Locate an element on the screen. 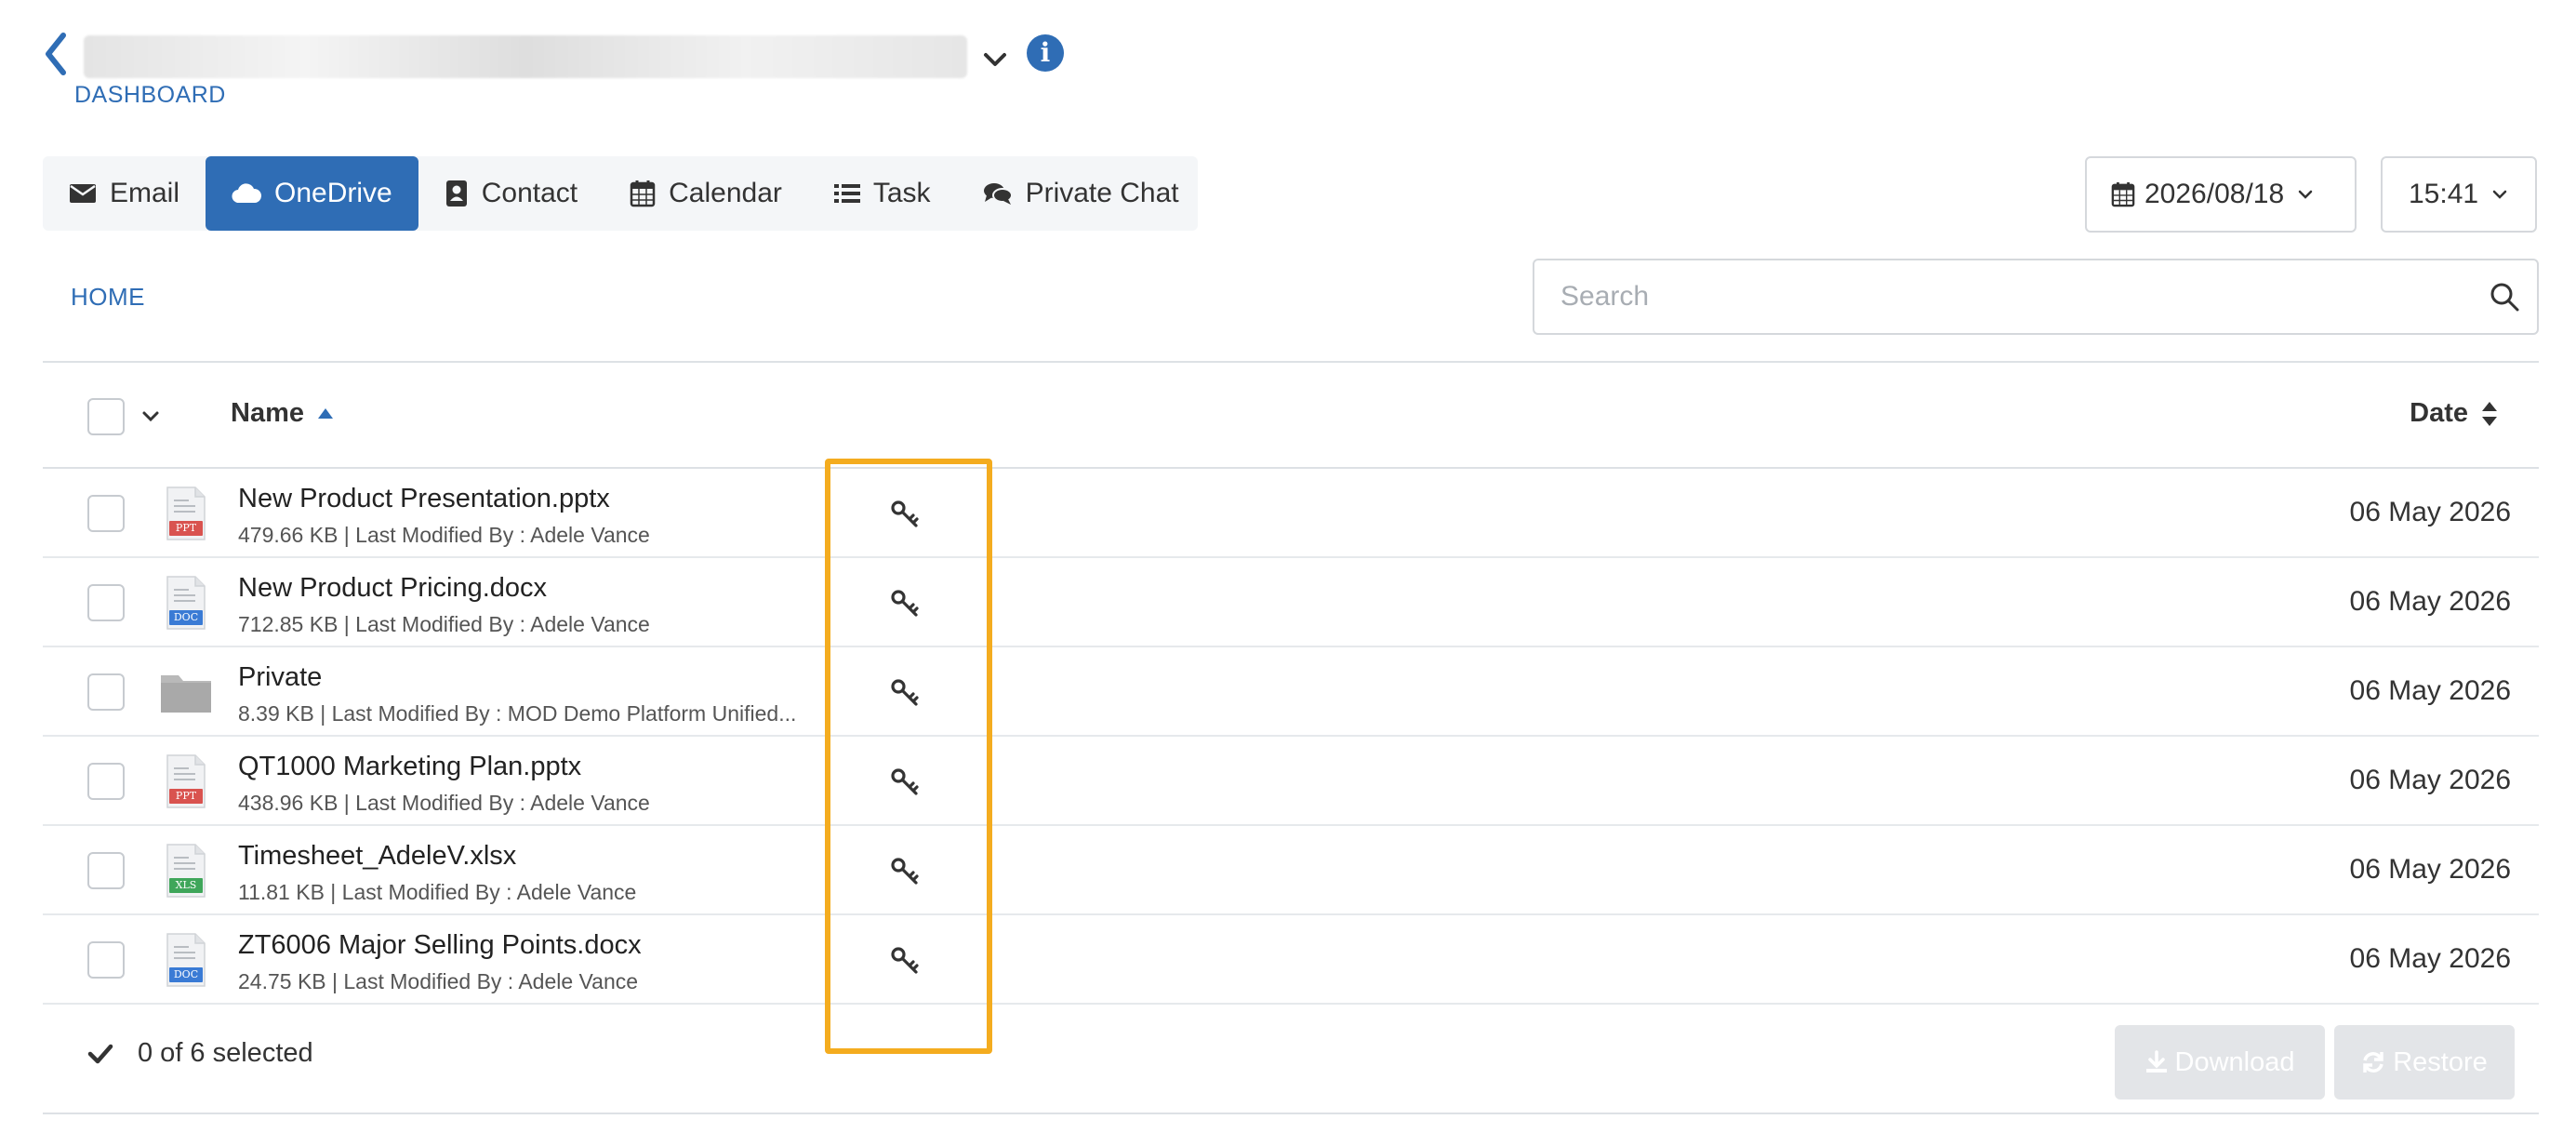  tab-contact: Contact is located at coordinates (511, 193).